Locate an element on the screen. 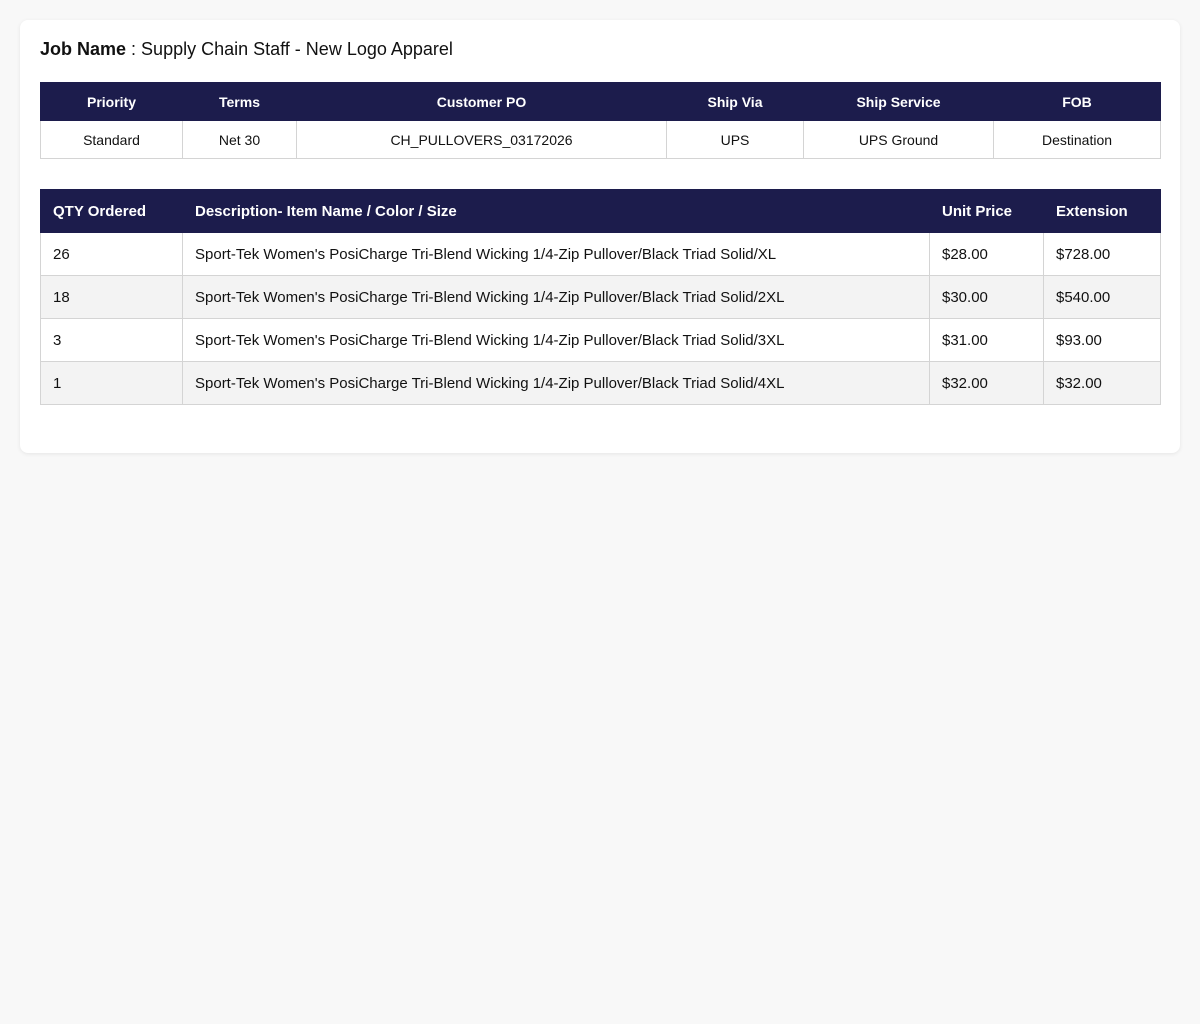 This screenshot has width=1200, height=1024. unit-price-cell: $31.00 is located at coordinates (986, 340).